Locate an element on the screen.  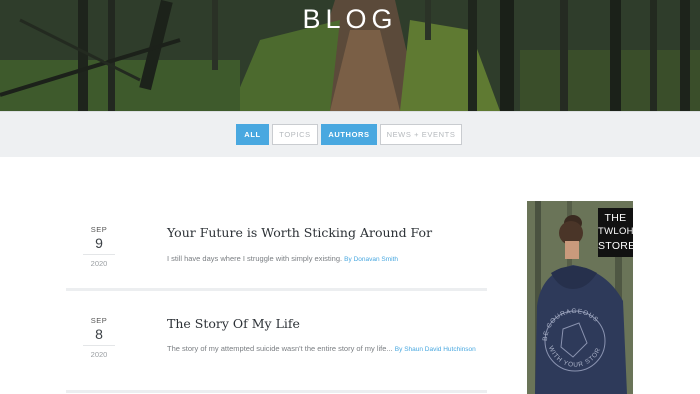
filter-all-button: ALL is located at coordinates (252, 134).